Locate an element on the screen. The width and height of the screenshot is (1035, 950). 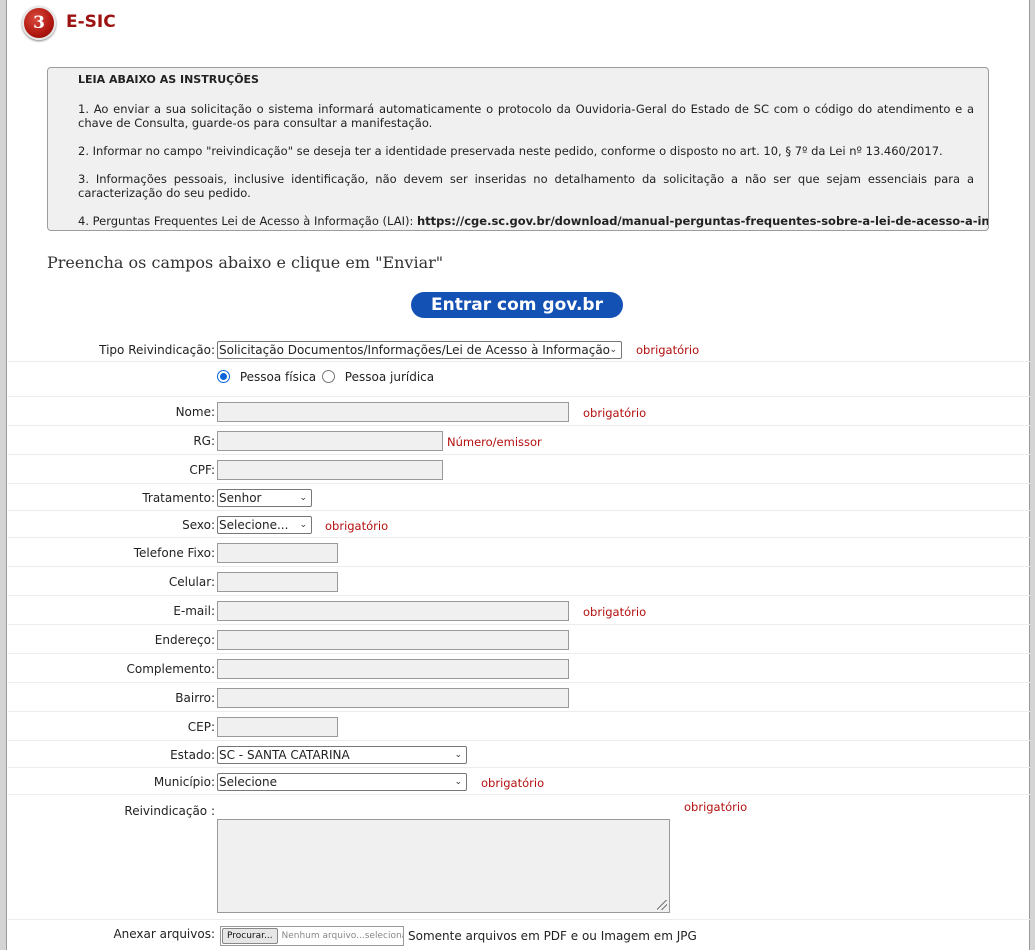
row-pessoa: Pessoa física Pessoa jurídica is located at coordinates (519, 380).